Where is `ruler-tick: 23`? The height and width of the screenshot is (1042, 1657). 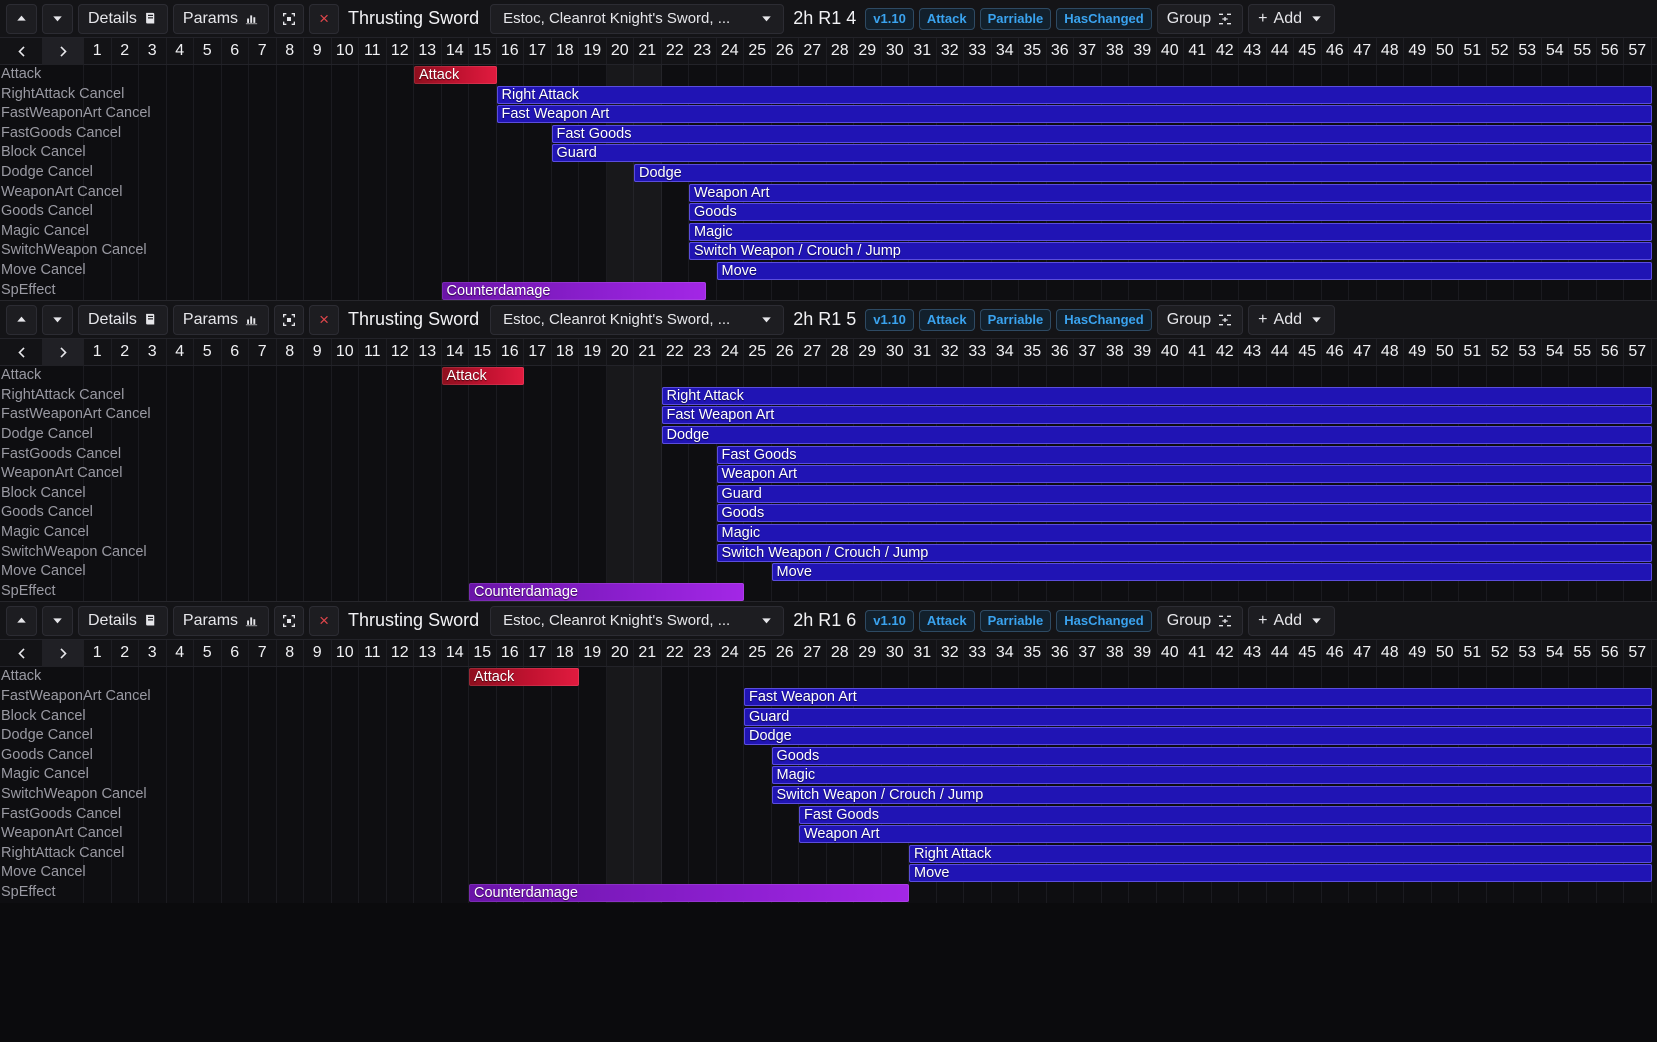
ruler-tick: 23 is located at coordinates (703, 352).